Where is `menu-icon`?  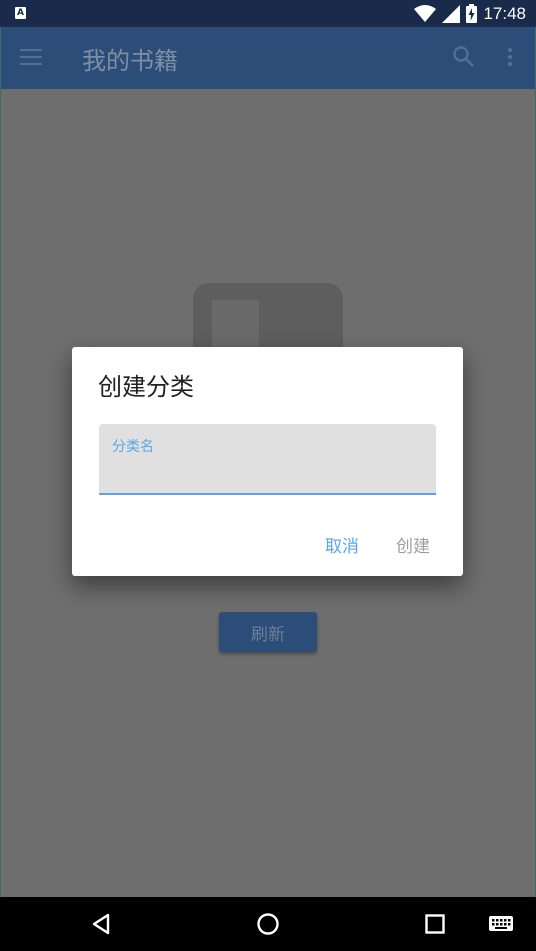
menu-icon is located at coordinates (32, 57).